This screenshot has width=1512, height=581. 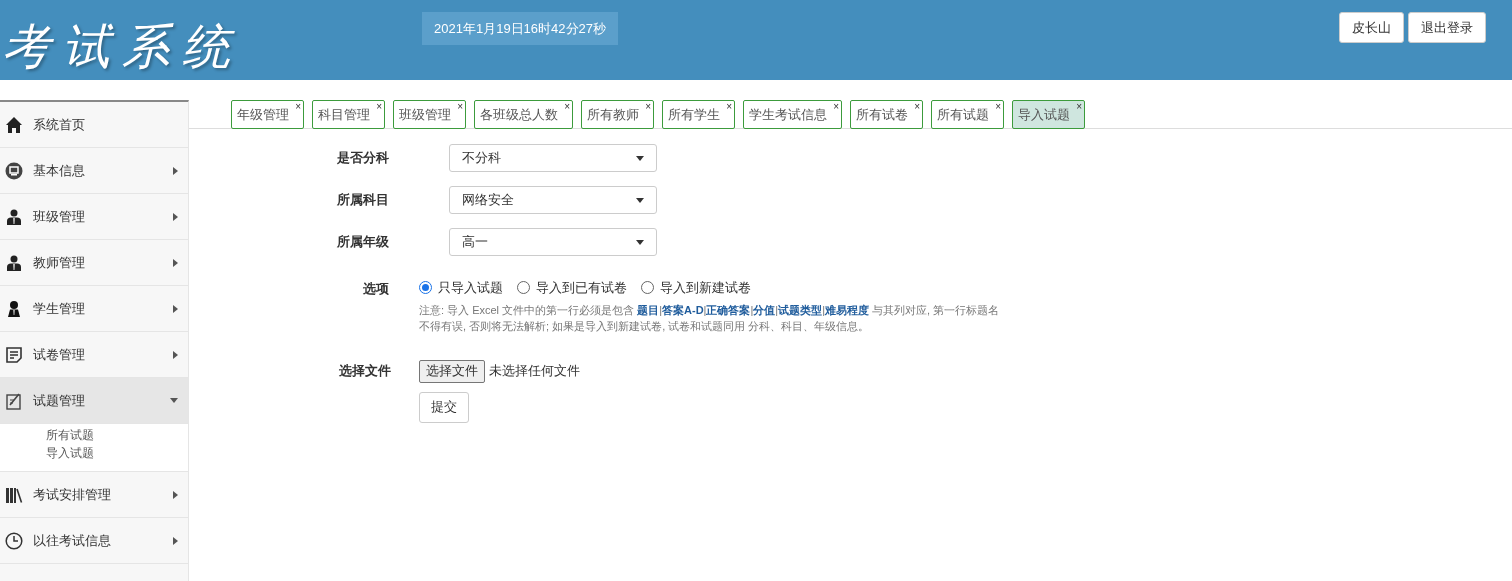 What do you see at coordinates (520, 28) in the screenshot?
I see `date-time-display: 2021年1月19日16时42分27秒` at bounding box center [520, 28].